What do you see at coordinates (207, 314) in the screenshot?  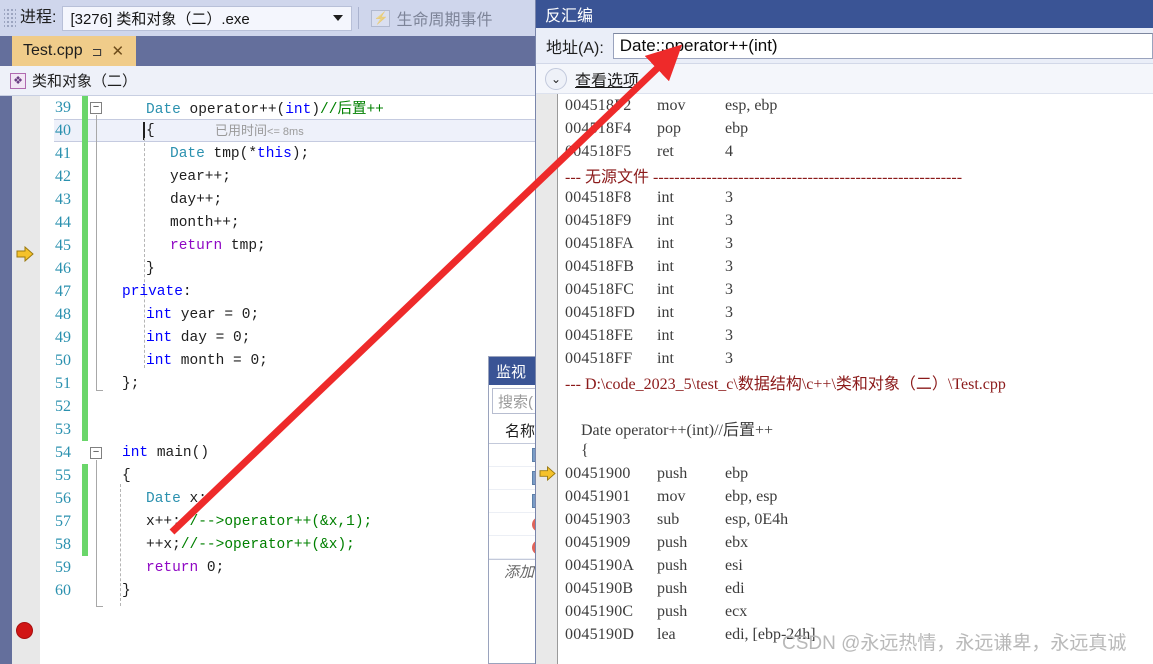 I see `code-token: year =` at bounding box center [207, 314].